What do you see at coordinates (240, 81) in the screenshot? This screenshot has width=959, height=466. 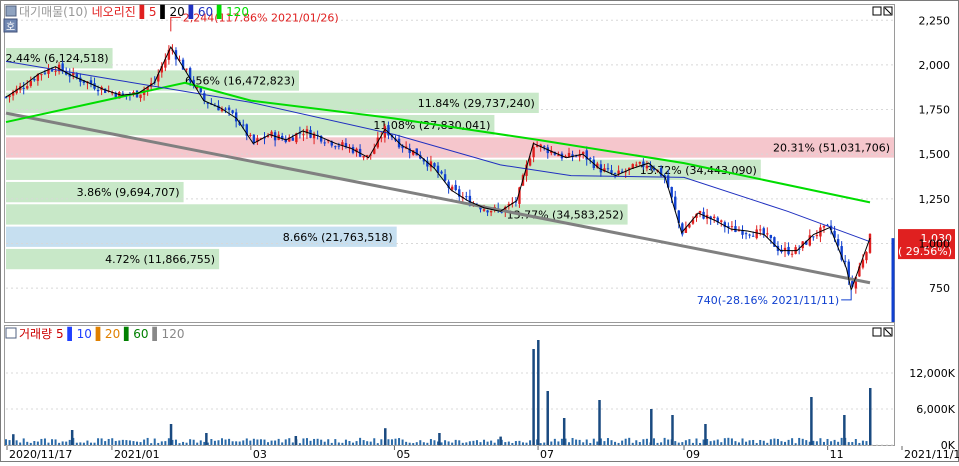 I see `supply-band-label: 6.56% (16,472,823)` at bounding box center [240, 81].